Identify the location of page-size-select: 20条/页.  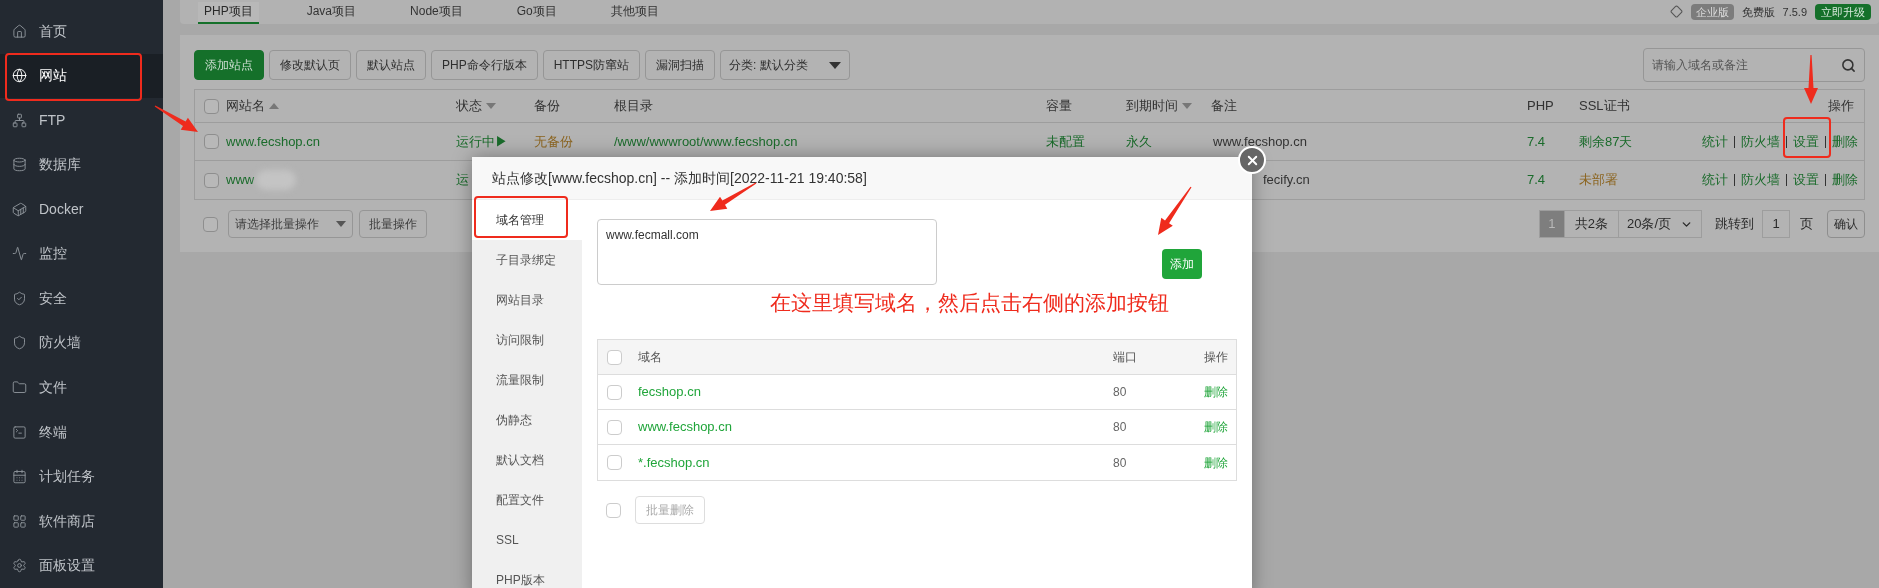
(1660, 224).